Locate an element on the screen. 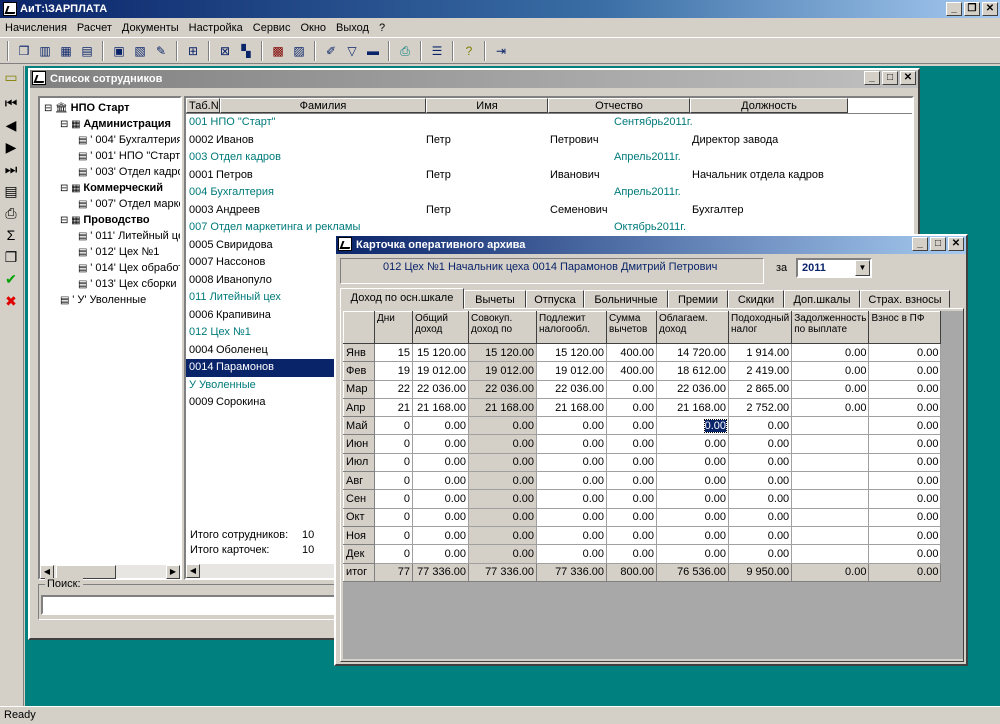  scroll-right-icon: ▶ is located at coordinates (173, 572).